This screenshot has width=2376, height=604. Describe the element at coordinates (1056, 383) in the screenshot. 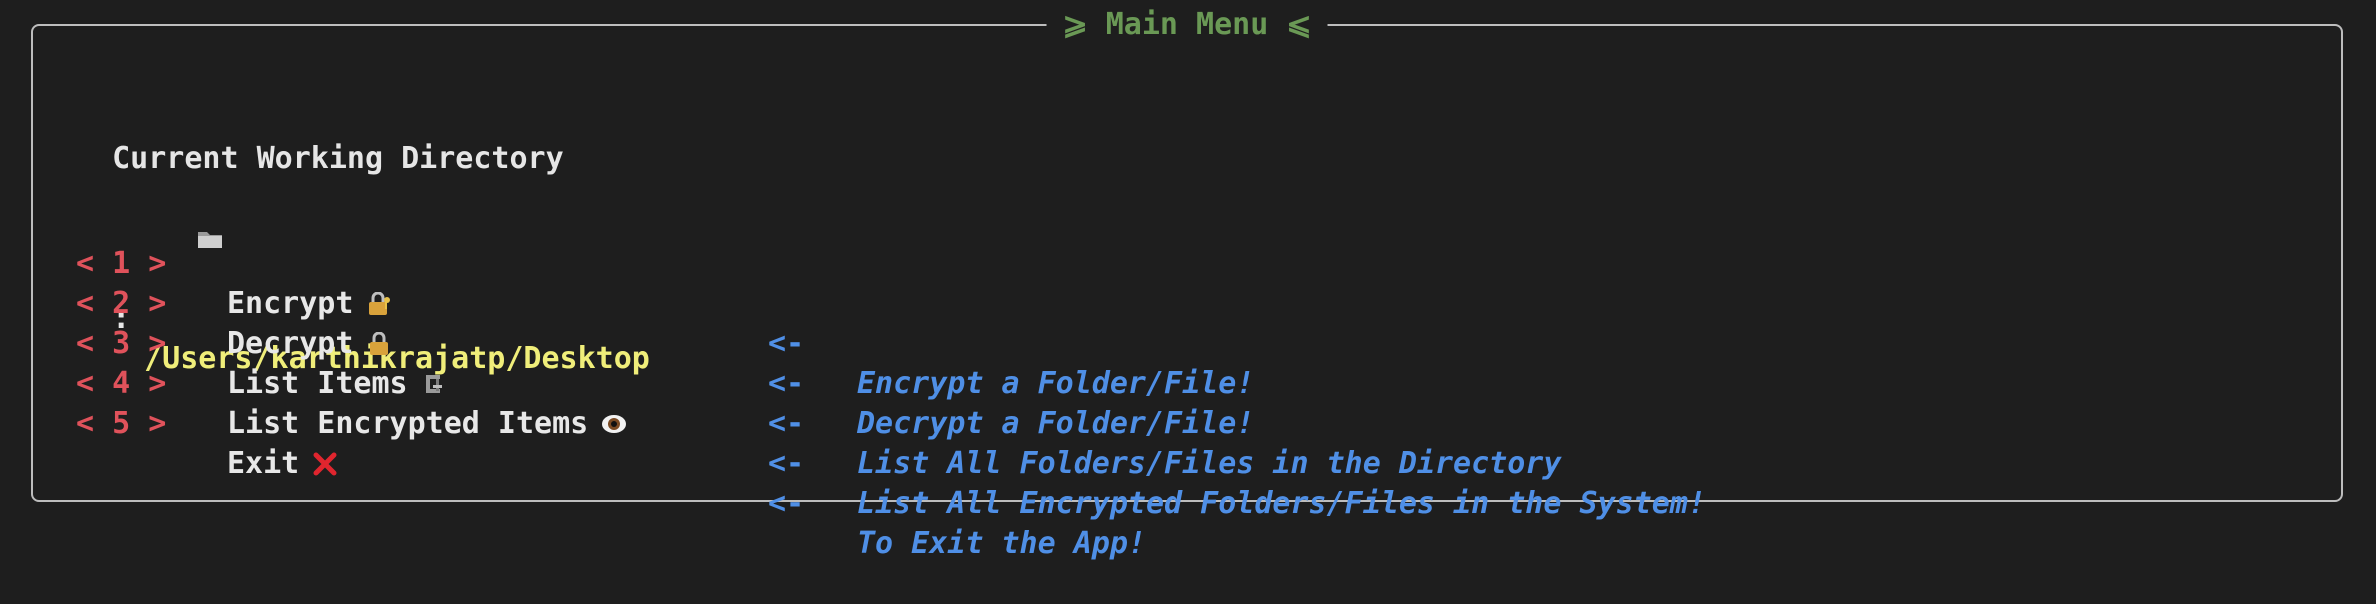

I see `menu-item-description: Encrypt a Folder/File!` at that location.